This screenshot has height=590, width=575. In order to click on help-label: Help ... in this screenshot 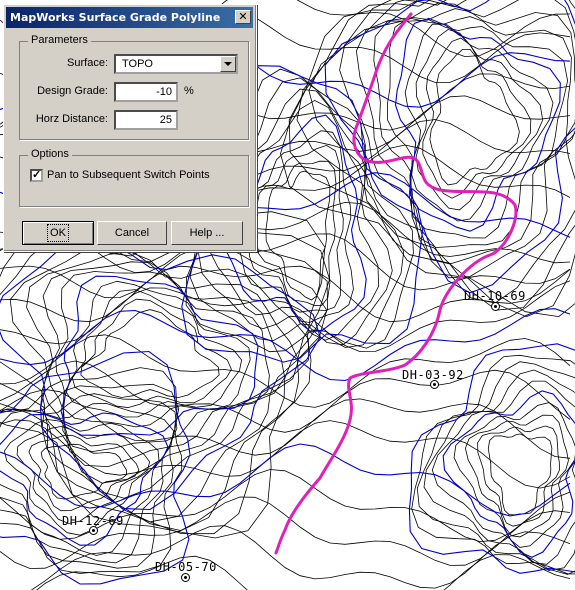, I will do `click(207, 233)`.